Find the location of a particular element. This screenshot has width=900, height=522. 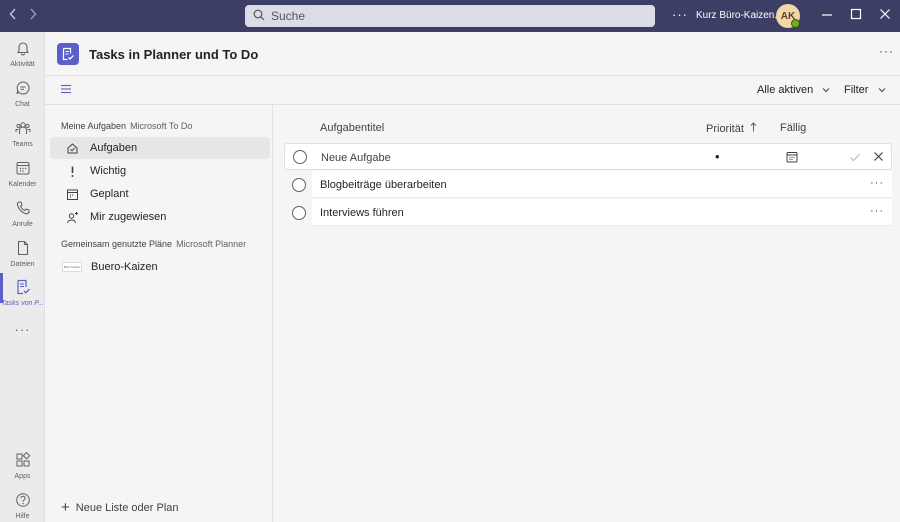

calendar-icon is located at coordinates (23, 169).